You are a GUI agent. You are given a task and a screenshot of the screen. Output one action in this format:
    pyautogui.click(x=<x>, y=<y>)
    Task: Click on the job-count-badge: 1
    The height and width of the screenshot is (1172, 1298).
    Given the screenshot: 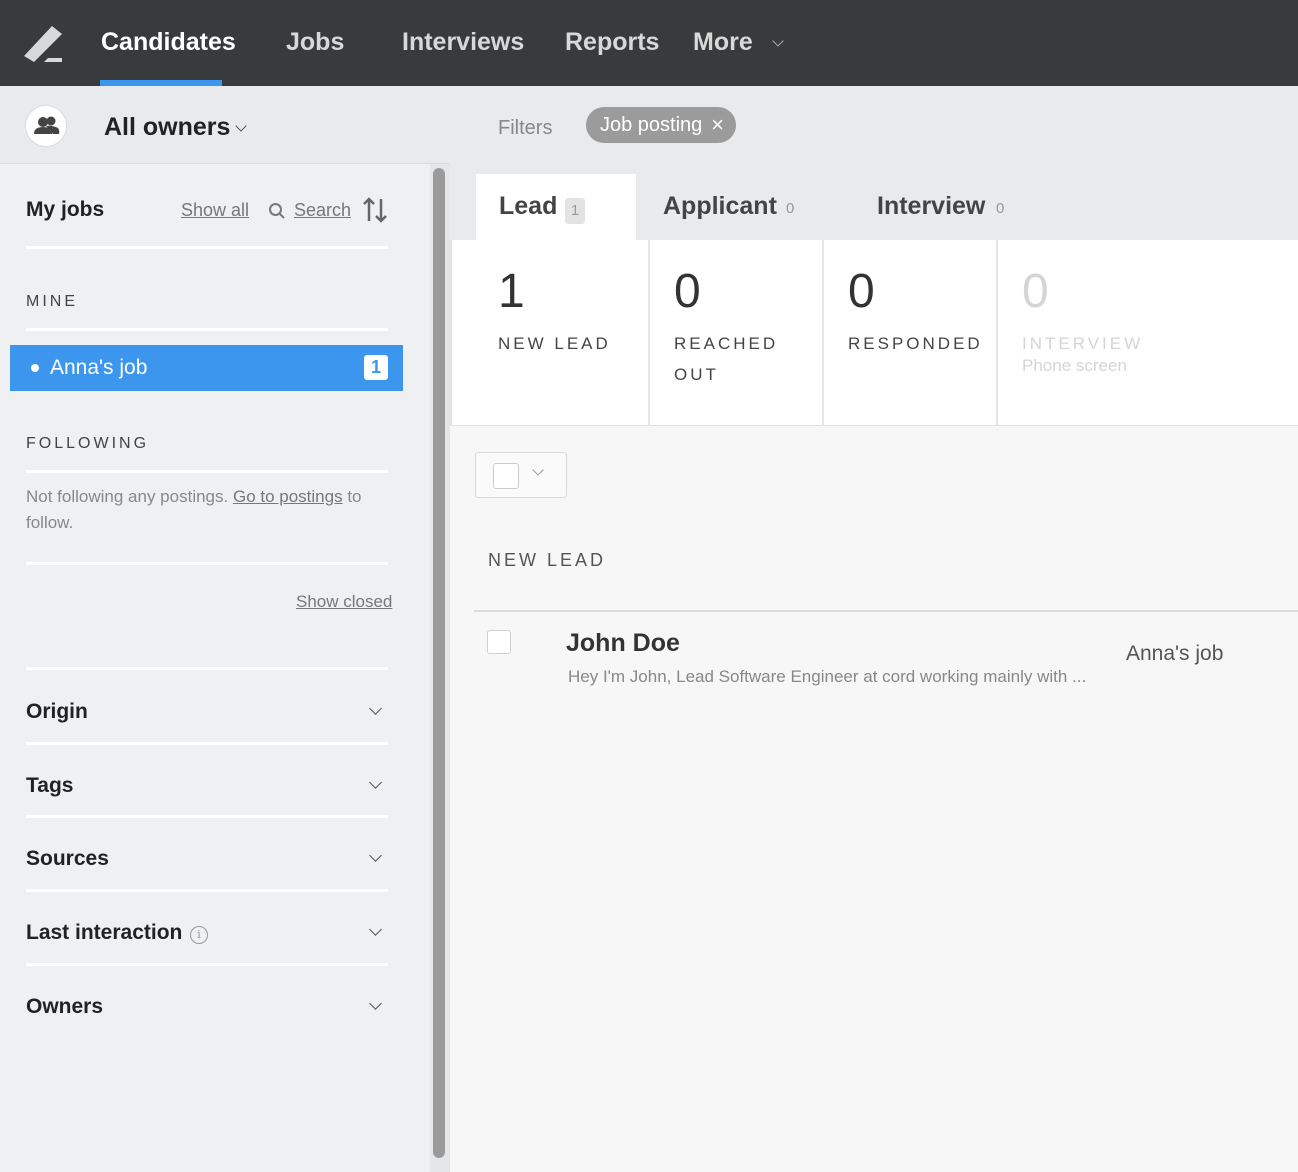 What is the action you would take?
    pyautogui.click(x=376, y=367)
    